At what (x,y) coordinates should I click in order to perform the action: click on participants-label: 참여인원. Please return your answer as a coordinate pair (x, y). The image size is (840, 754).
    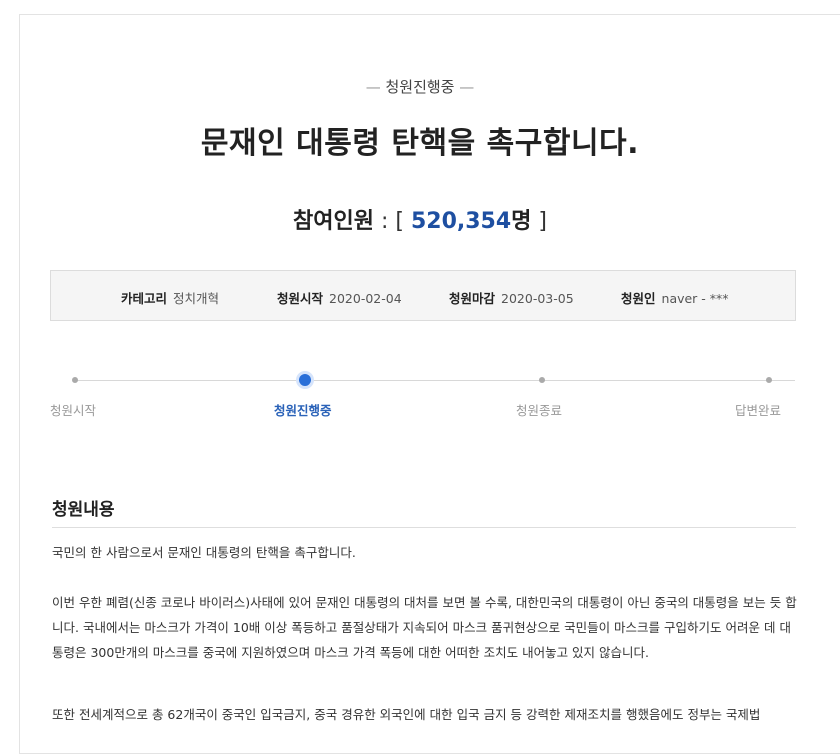
    Looking at the image, I should click on (333, 221).